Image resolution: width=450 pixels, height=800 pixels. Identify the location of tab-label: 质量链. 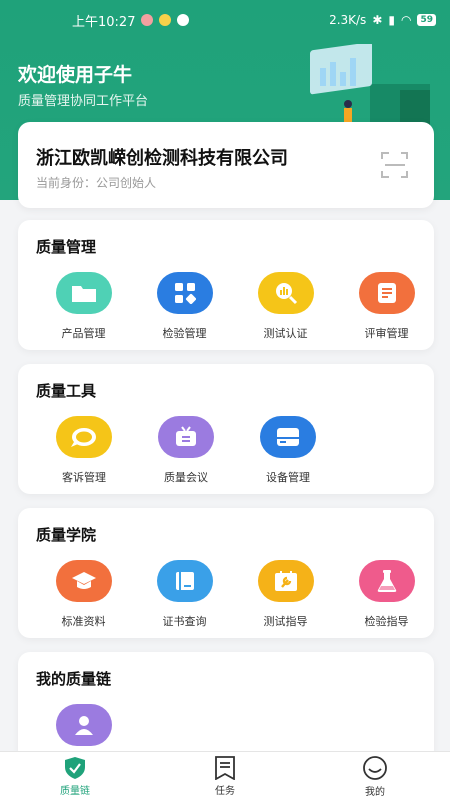
(75, 791).